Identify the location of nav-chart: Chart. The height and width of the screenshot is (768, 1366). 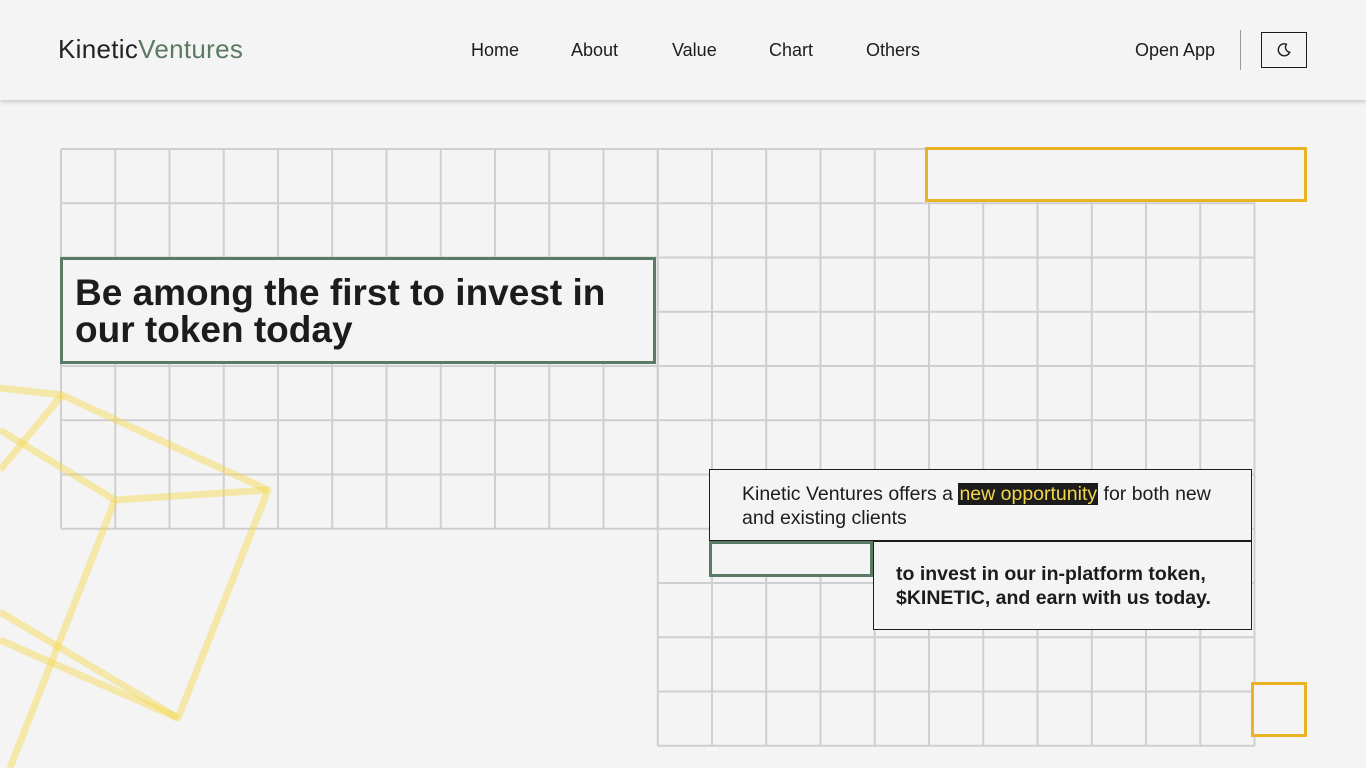
(791, 50).